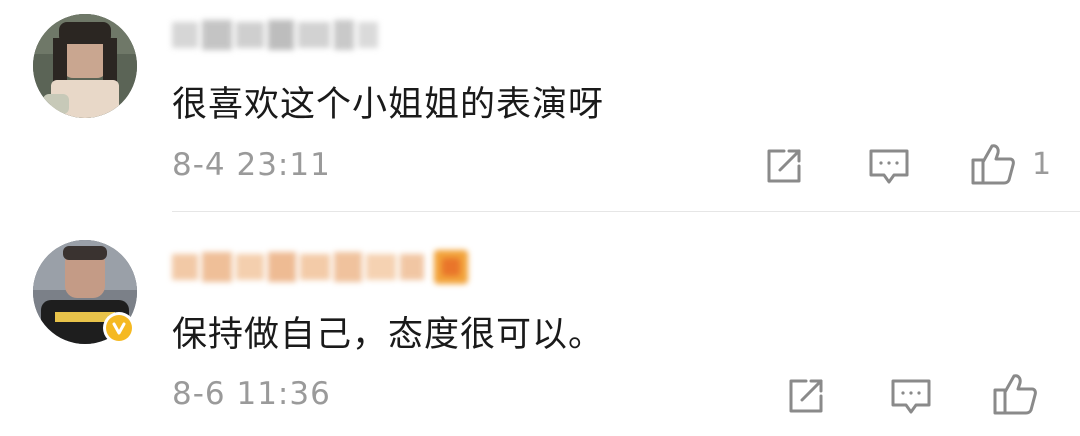 This screenshot has width=1080, height=436. I want to click on comment-text: 保持做自己，态度很可以。, so click(388, 335).